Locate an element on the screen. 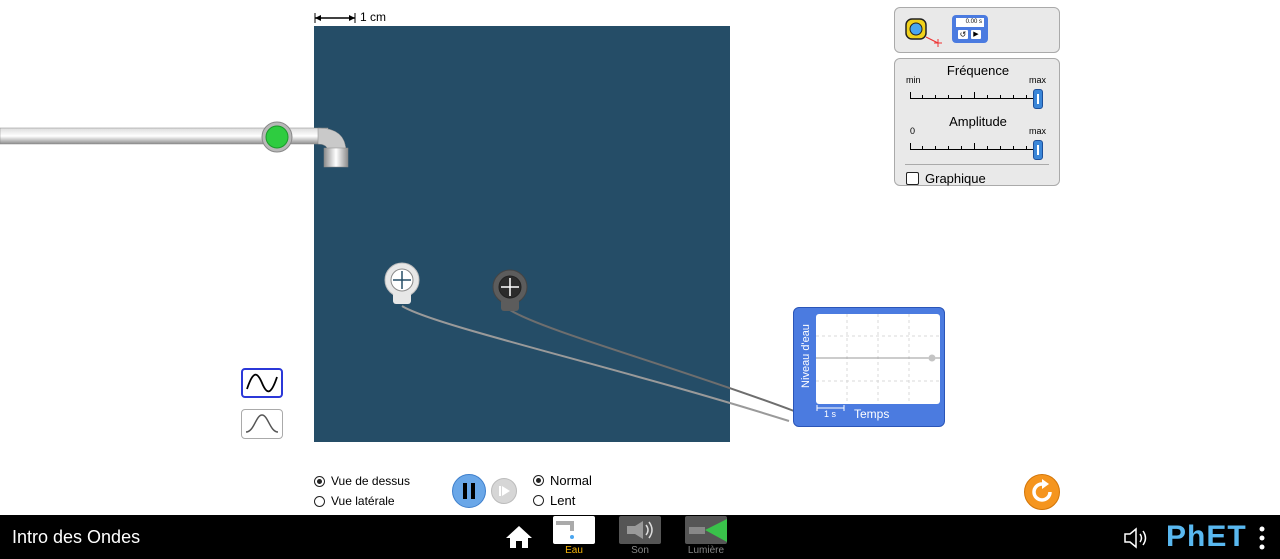 The height and width of the screenshot is (559, 1280). view-side-label: Vue latérale is located at coordinates (363, 501).